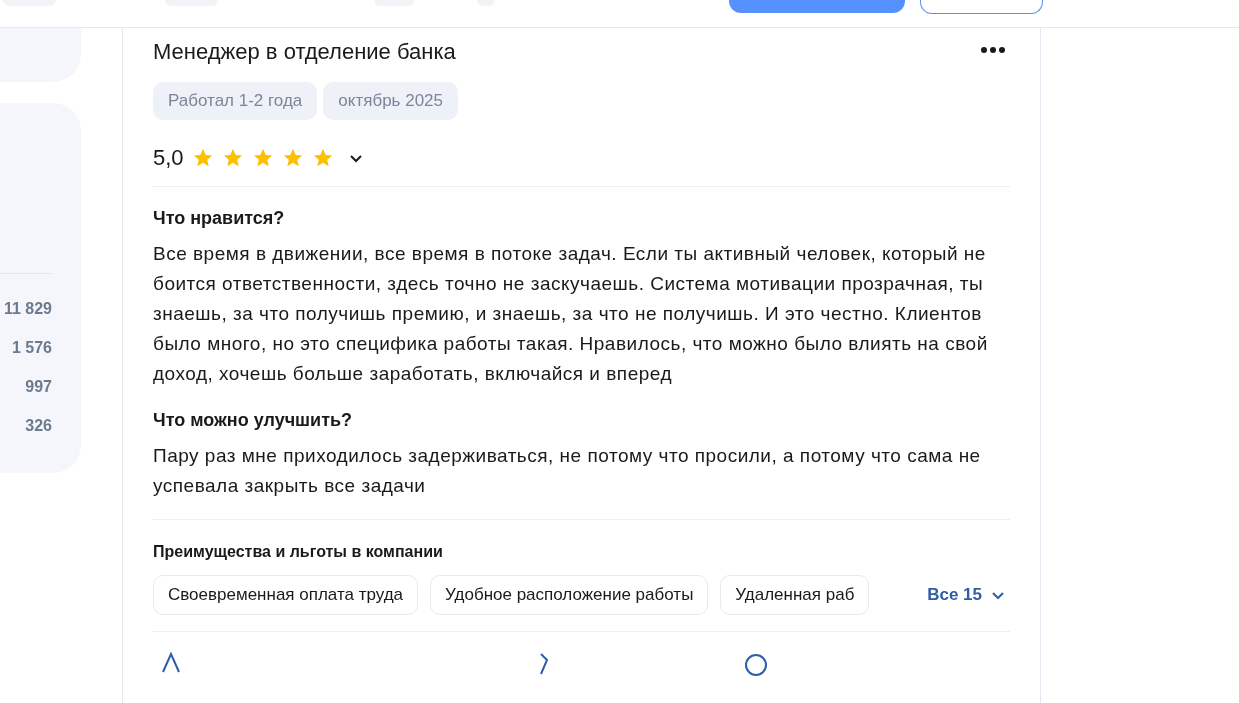  What do you see at coordinates (298, 552) in the screenshot?
I see `benefits-heading: Преимущества и льготы в компании` at bounding box center [298, 552].